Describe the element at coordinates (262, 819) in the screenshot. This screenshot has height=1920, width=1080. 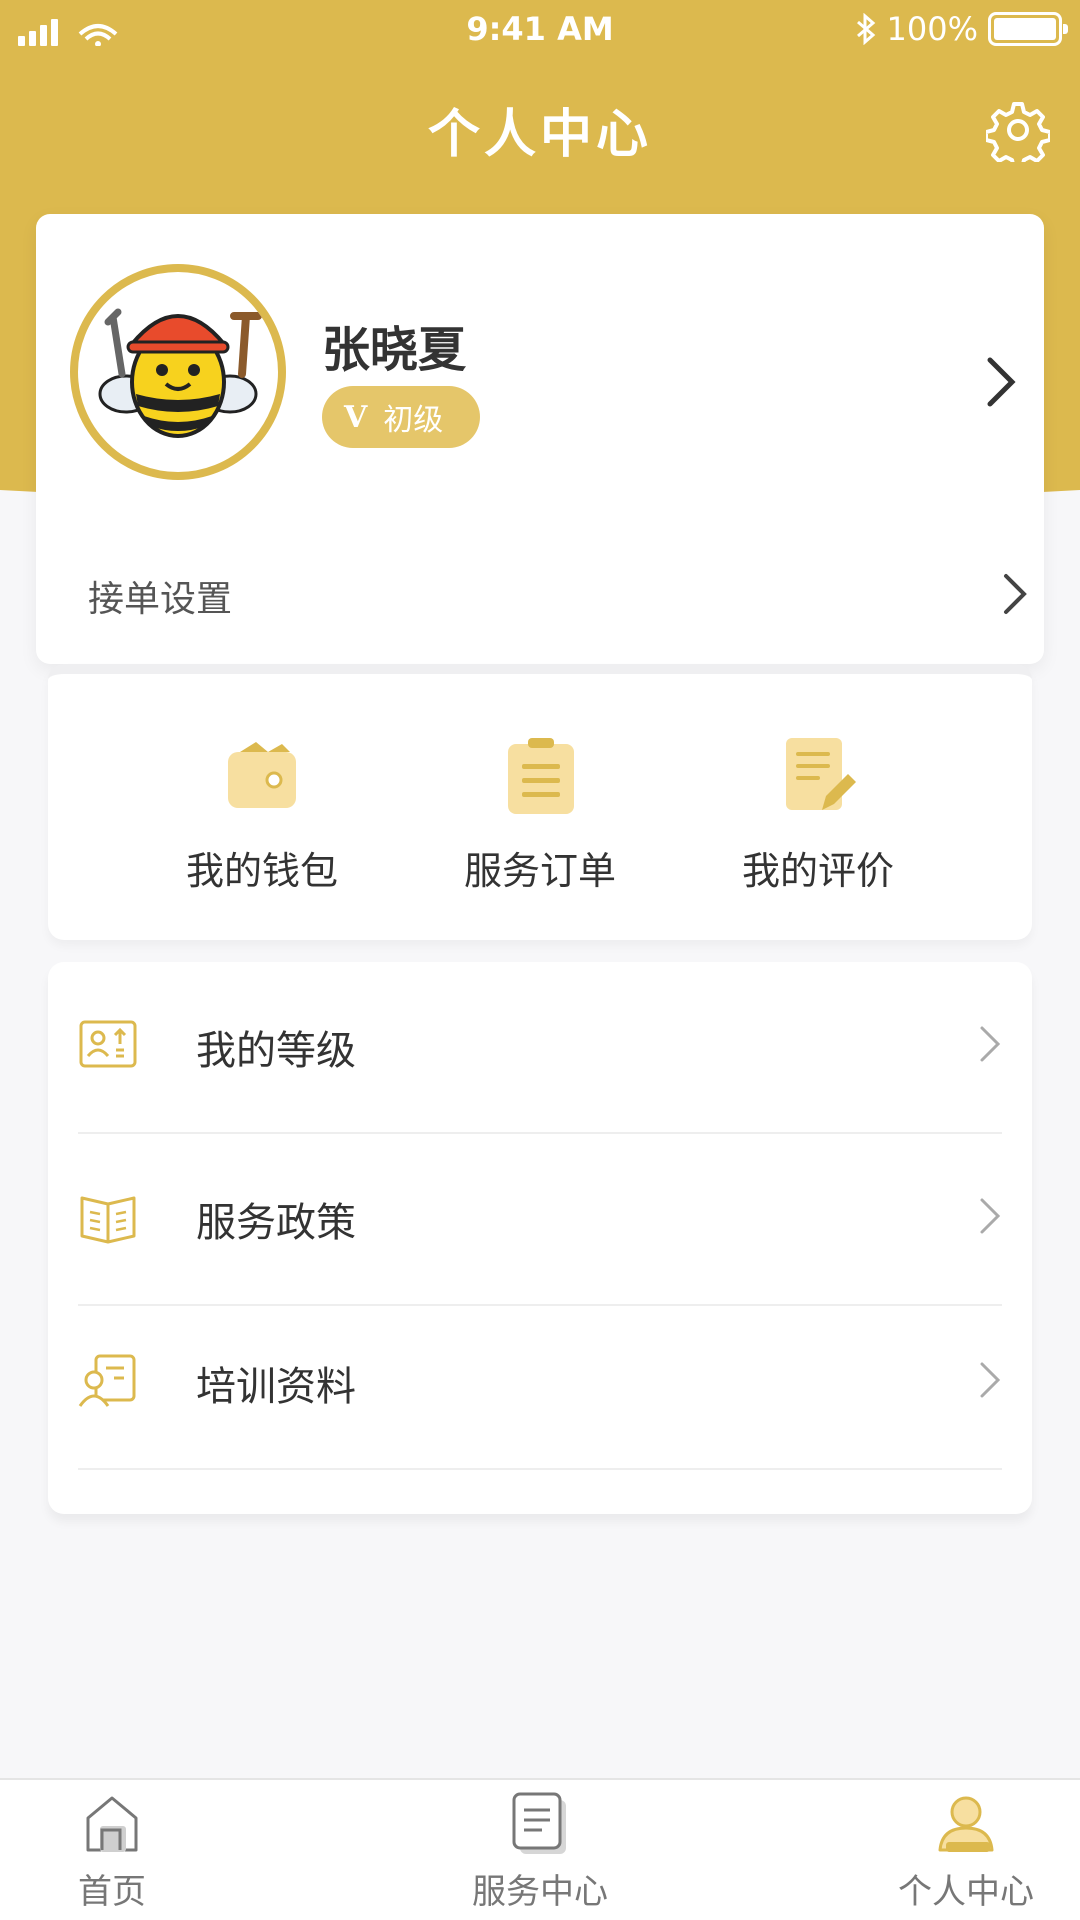
I see `quick-action-wallet: 我的钱包` at that location.